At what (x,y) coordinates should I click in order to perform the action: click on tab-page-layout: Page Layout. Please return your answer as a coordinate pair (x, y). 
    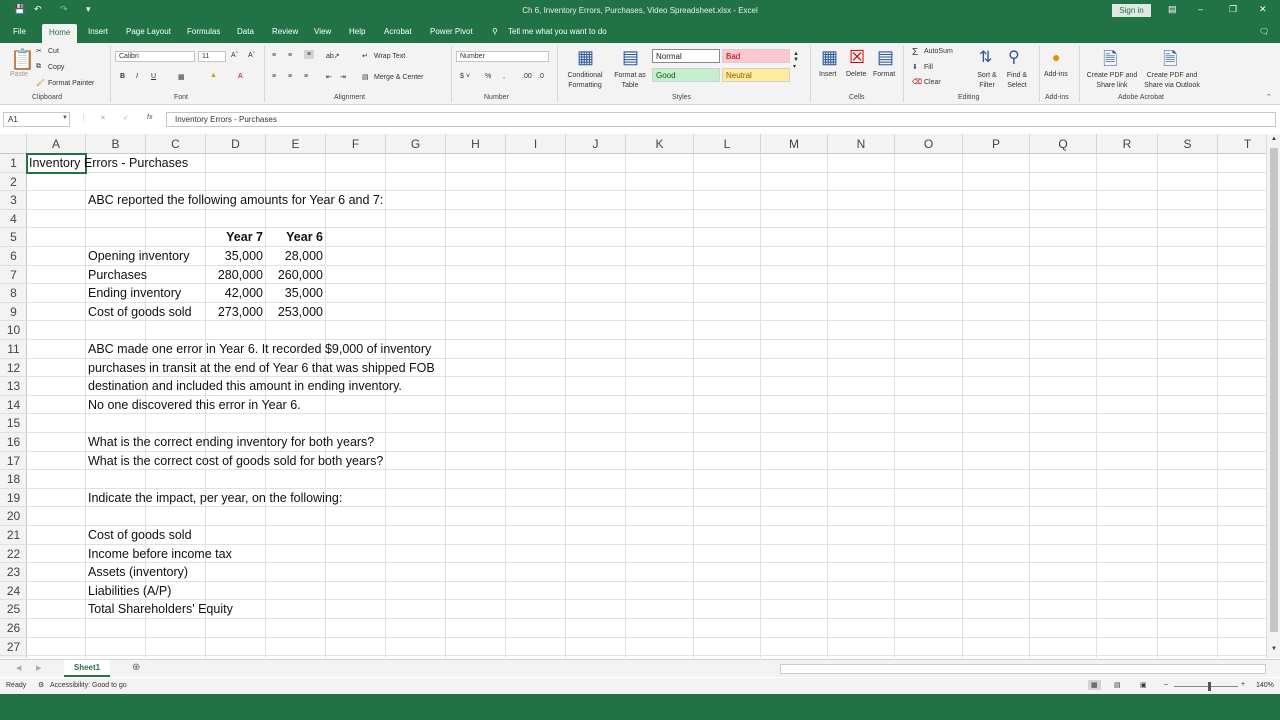
    Looking at the image, I should click on (148, 31).